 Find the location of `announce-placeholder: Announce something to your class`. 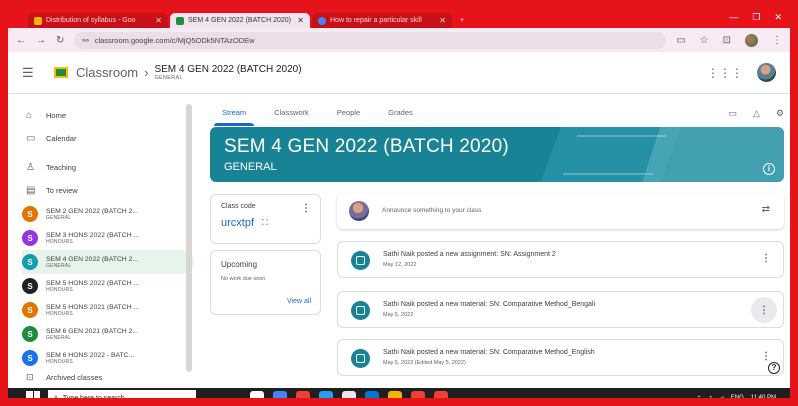

announce-placeholder: Announce something to your class is located at coordinates (431, 210).